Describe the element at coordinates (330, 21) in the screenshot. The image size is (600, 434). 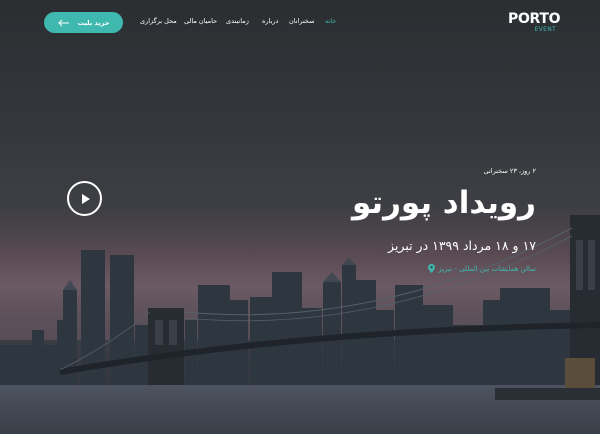
I see `nav-item-home: خانه` at that location.